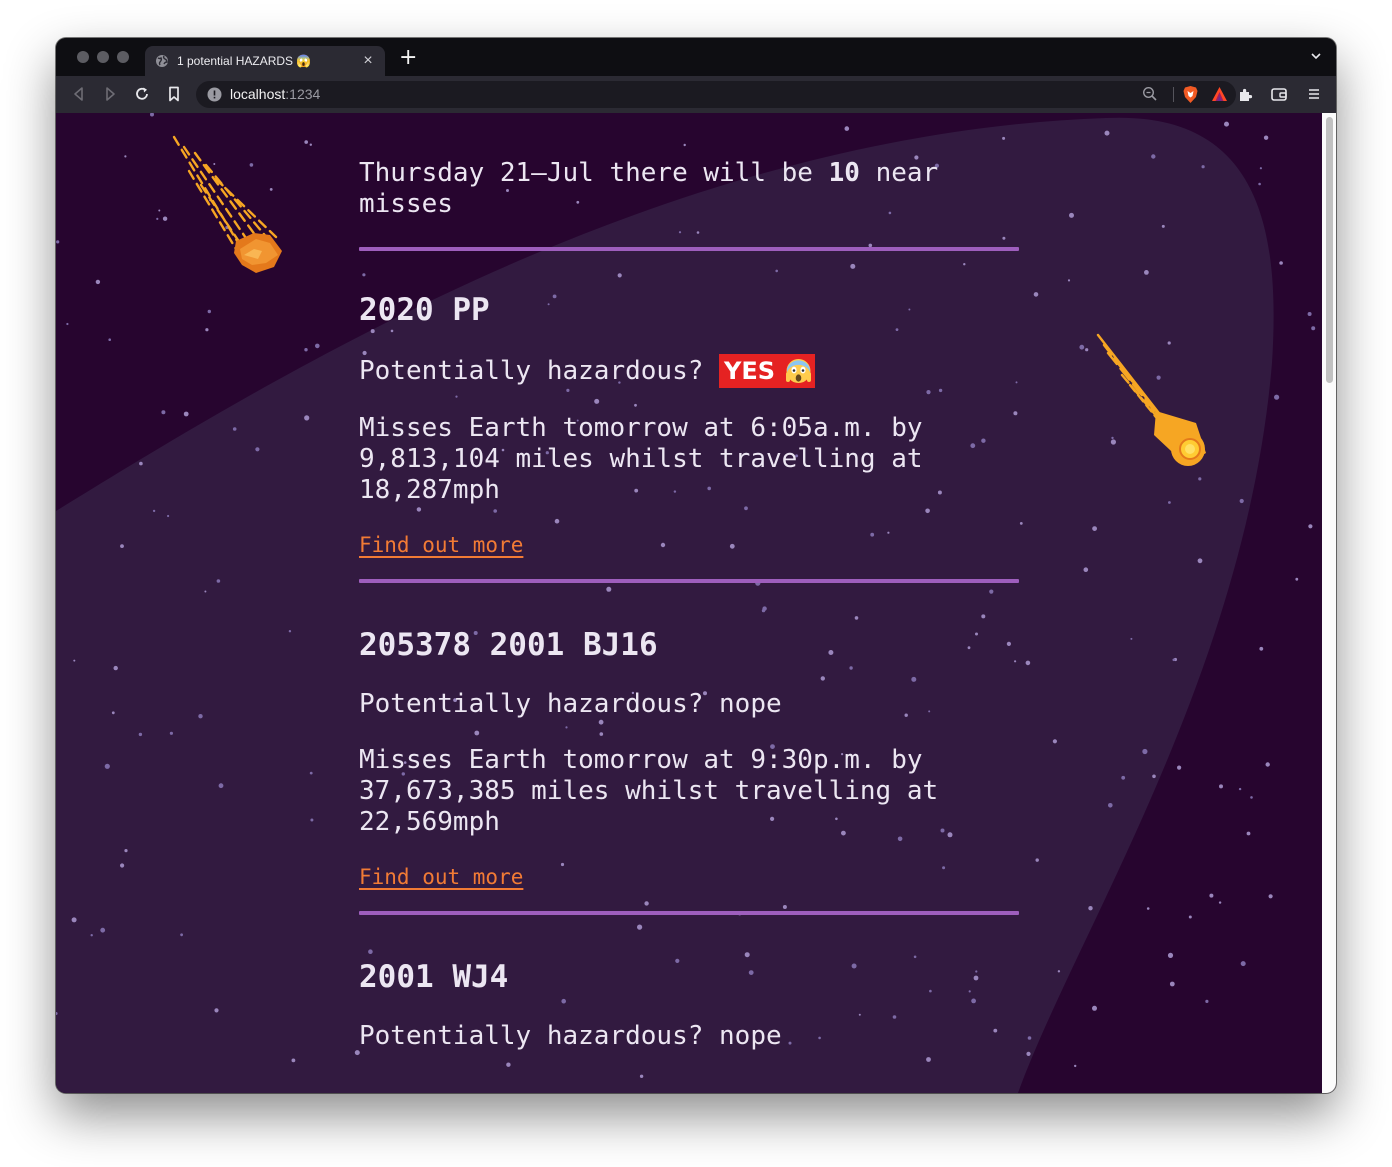 This screenshot has height=1167, width=1392. I want to click on plus-icon: +, so click(408, 58).